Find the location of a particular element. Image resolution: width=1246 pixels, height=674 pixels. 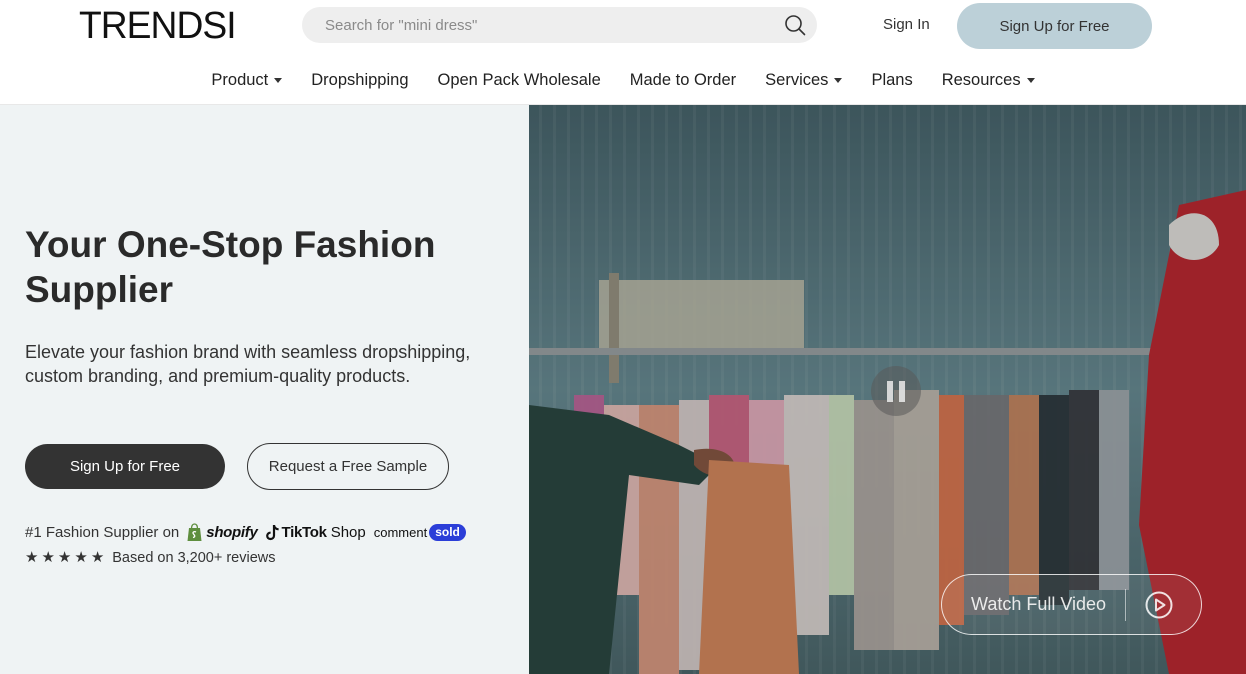

logo: TRENDSI is located at coordinates (158, 26).